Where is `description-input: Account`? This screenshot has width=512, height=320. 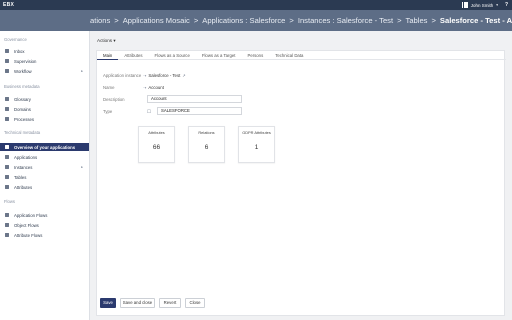 description-input: Account is located at coordinates (194, 99).